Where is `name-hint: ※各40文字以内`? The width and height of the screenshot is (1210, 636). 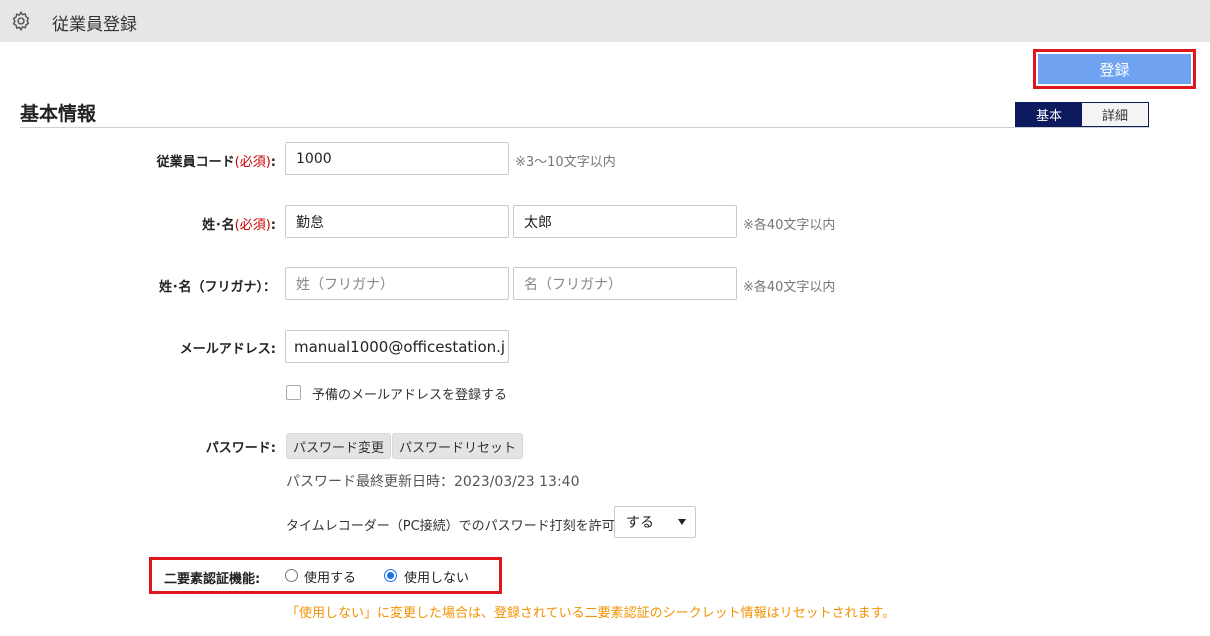 name-hint: ※各40文字以内 is located at coordinates (789, 225).